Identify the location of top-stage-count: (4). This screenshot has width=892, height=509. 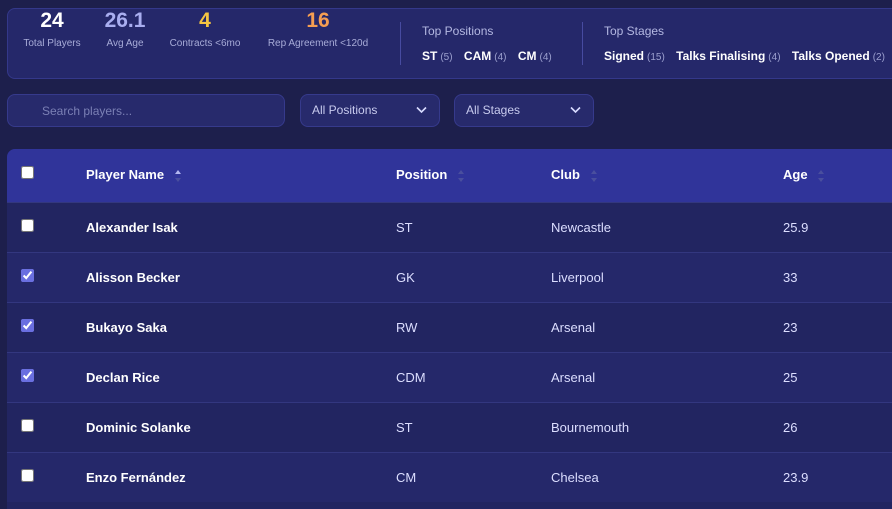
(774, 57).